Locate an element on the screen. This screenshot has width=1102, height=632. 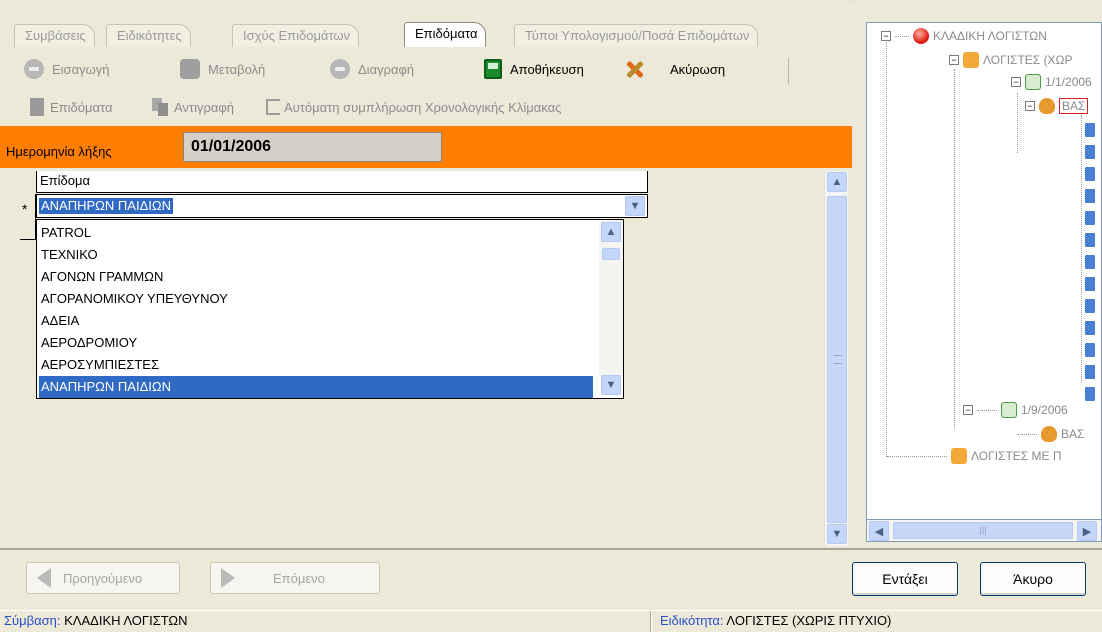
previous-label: Προηγούμενο is located at coordinates (103, 578).